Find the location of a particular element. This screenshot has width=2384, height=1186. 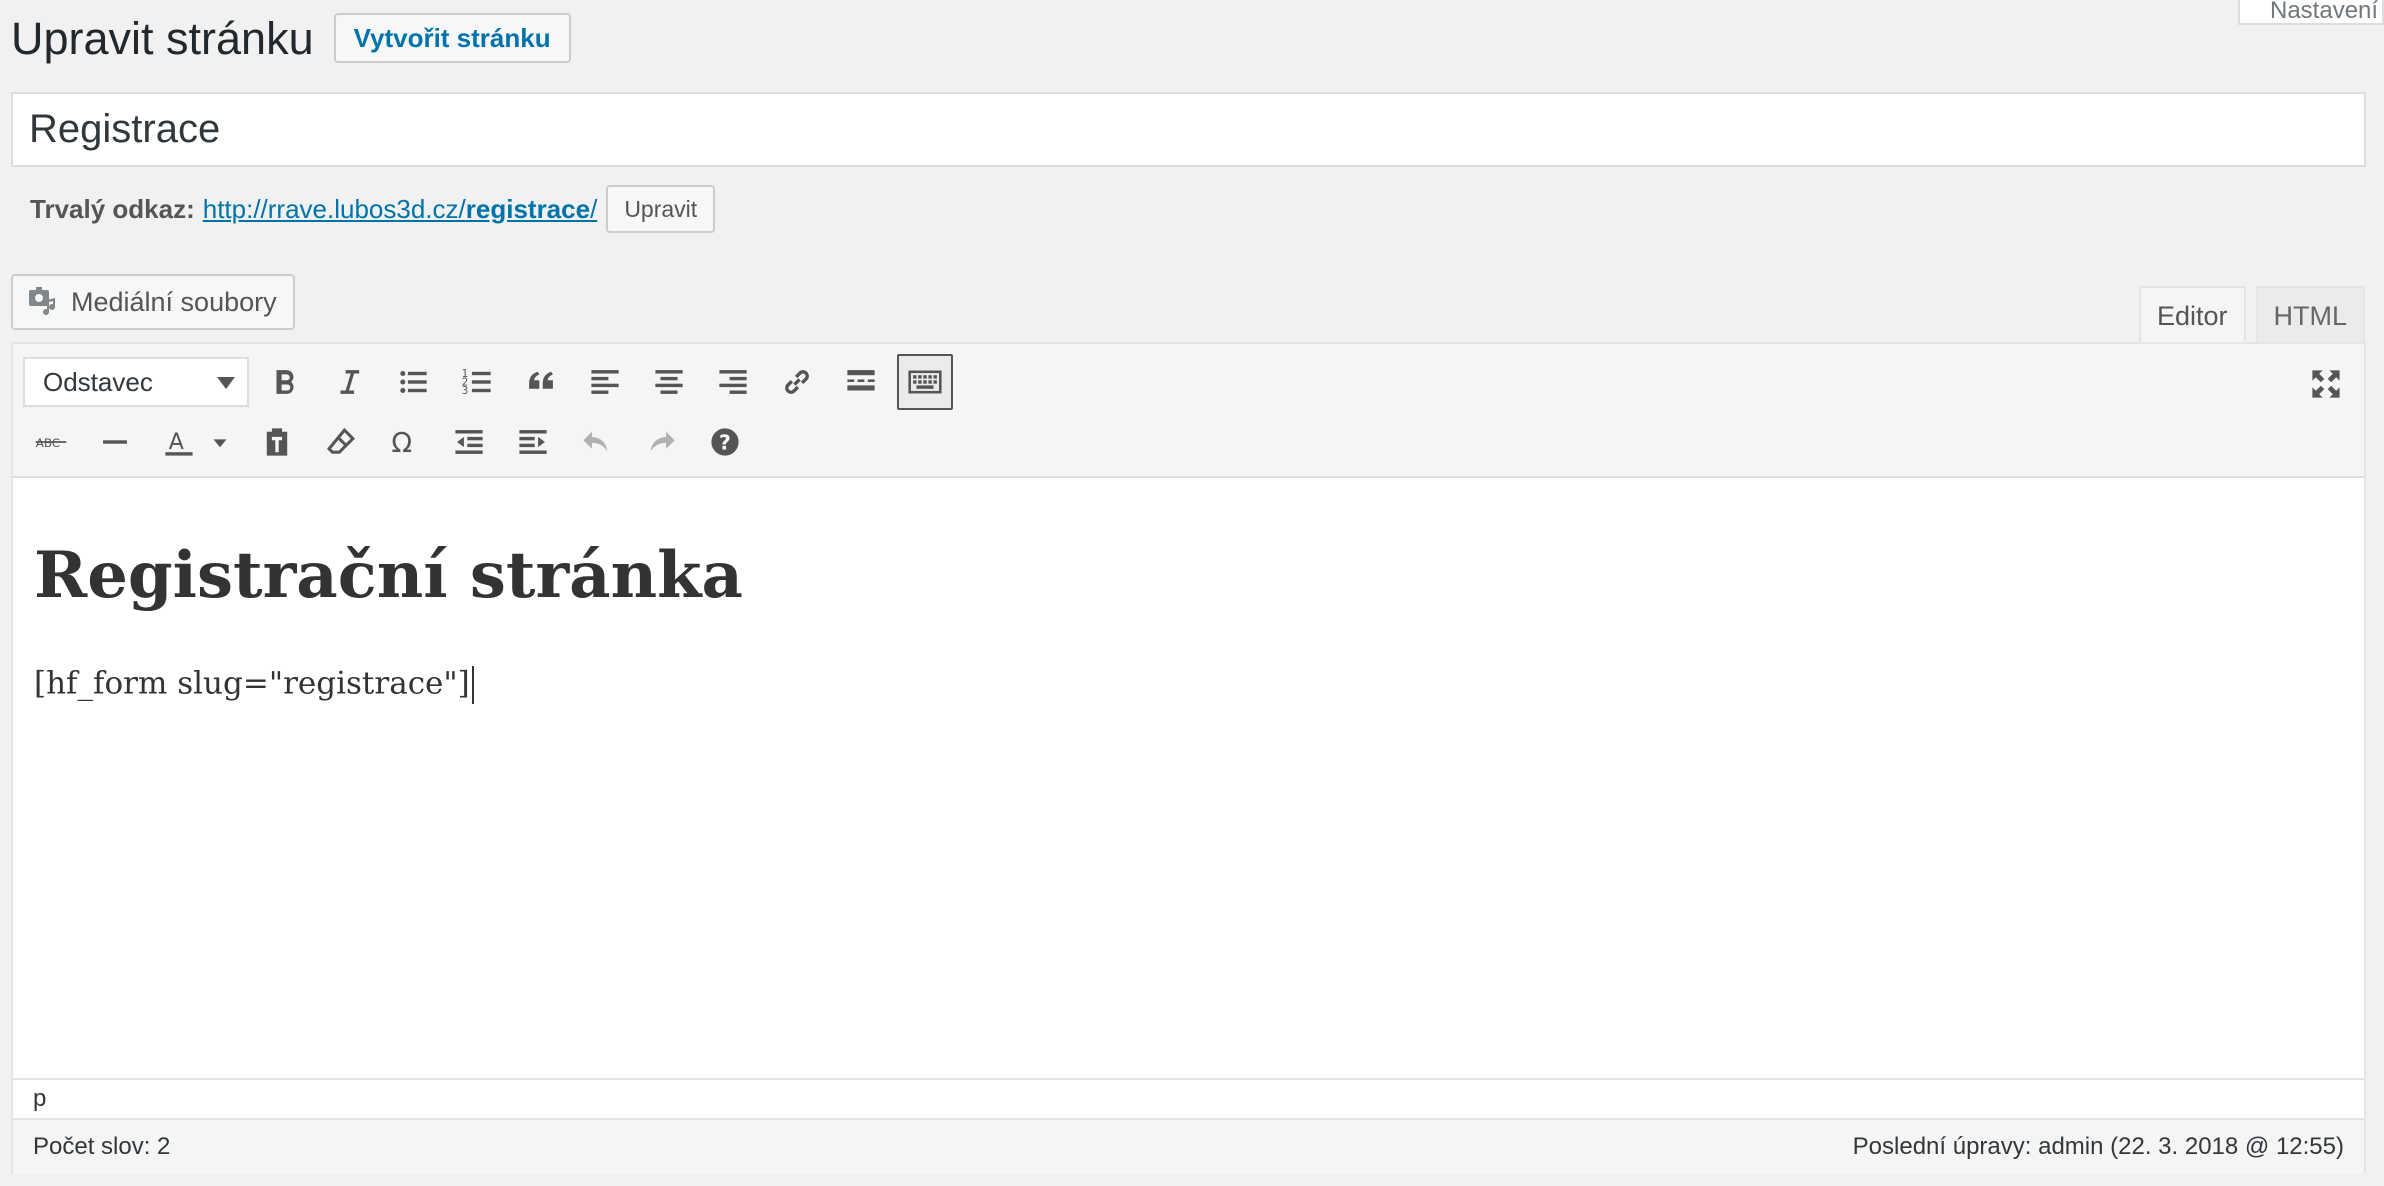

svg-text: Ω is located at coordinates (401, 443).